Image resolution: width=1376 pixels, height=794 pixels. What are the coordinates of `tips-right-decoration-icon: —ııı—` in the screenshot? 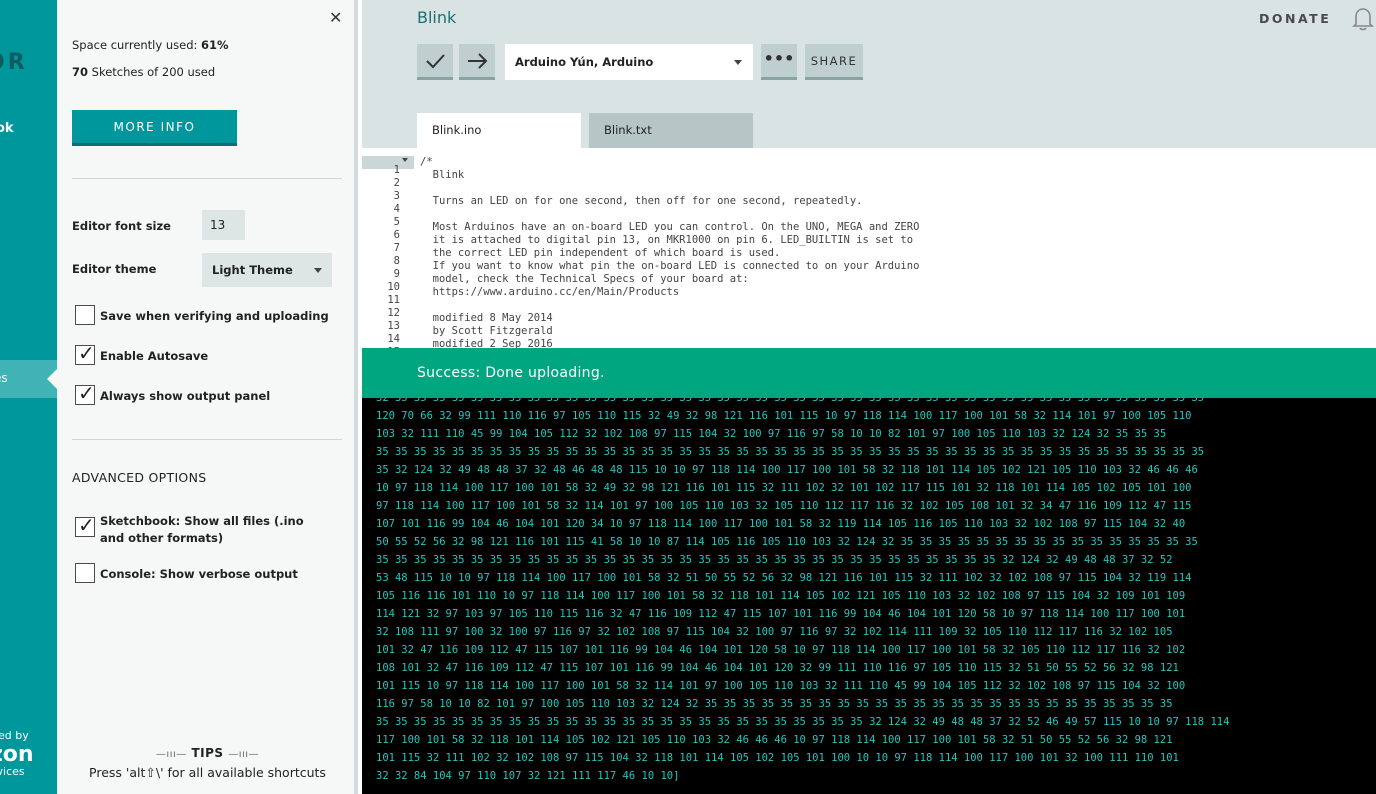 It's located at (244, 754).